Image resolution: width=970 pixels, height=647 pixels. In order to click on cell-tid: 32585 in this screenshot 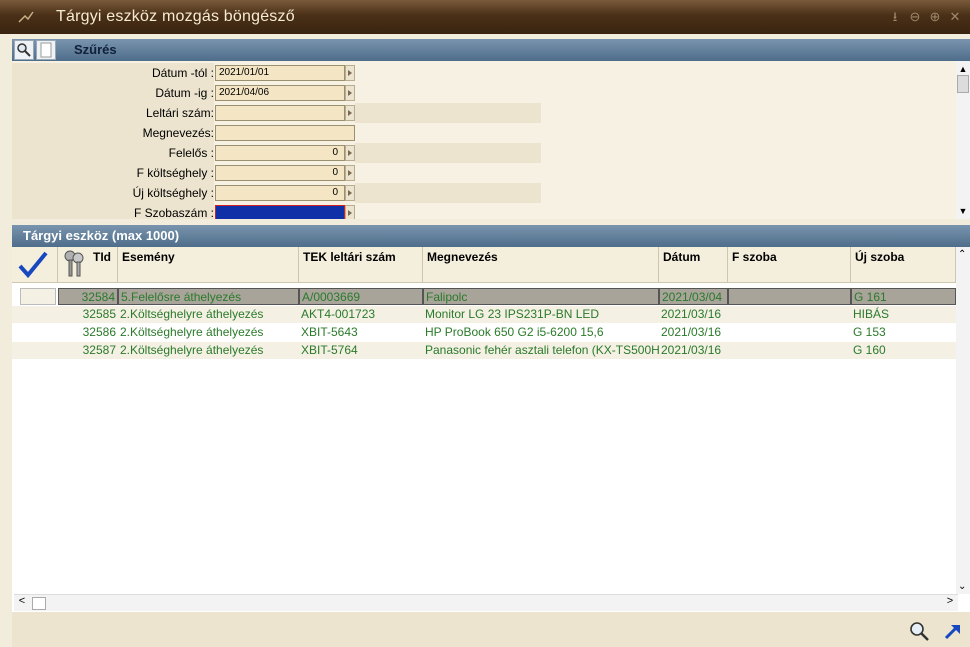, I will do `click(99, 314)`.